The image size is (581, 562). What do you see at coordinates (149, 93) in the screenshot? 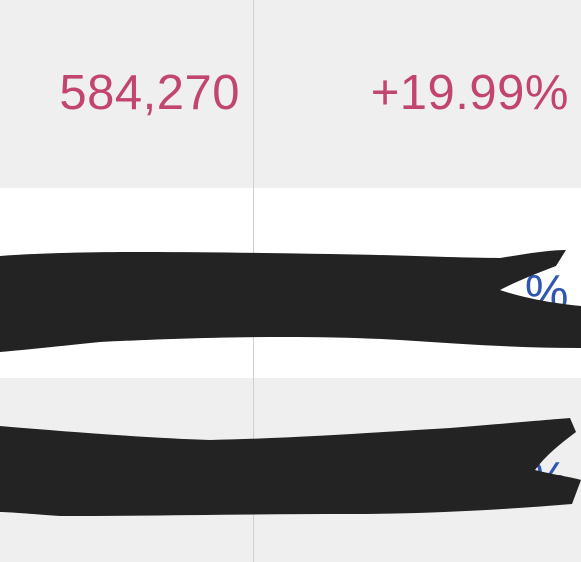
I see `value-text: 584,270` at bounding box center [149, 93].